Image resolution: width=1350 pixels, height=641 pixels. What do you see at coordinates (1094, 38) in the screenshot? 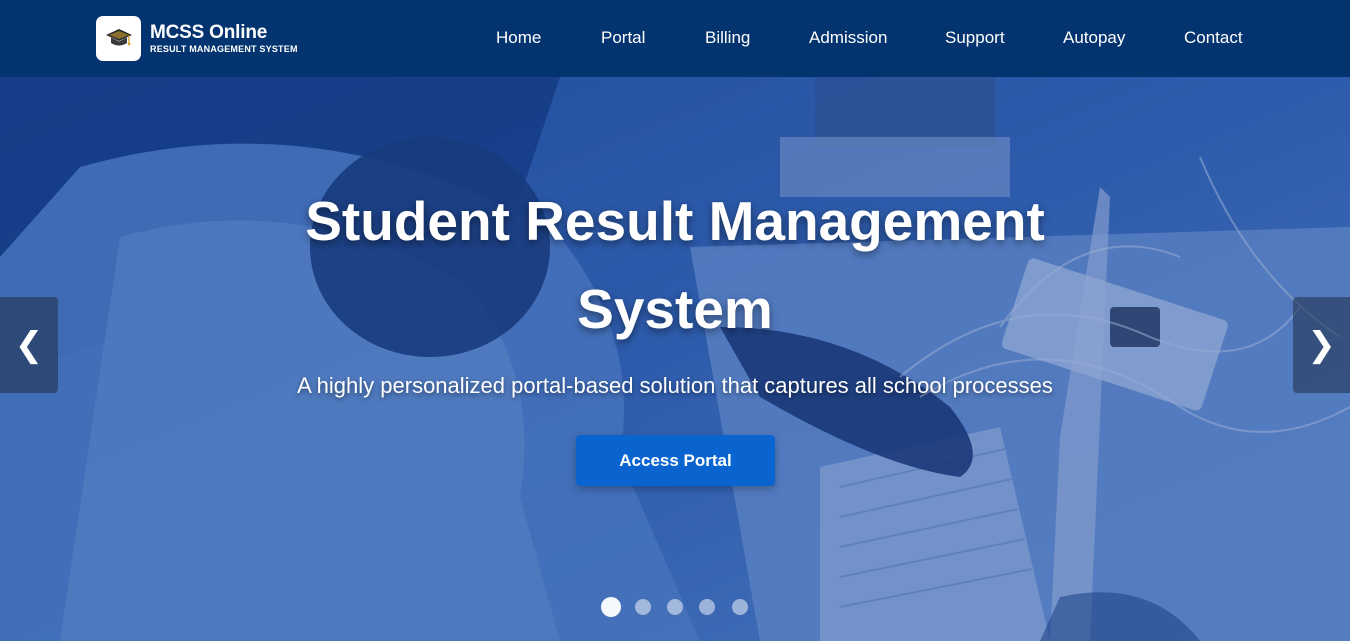
I see `nav-autopay: Autopay` at bounding box center [1094, 38].